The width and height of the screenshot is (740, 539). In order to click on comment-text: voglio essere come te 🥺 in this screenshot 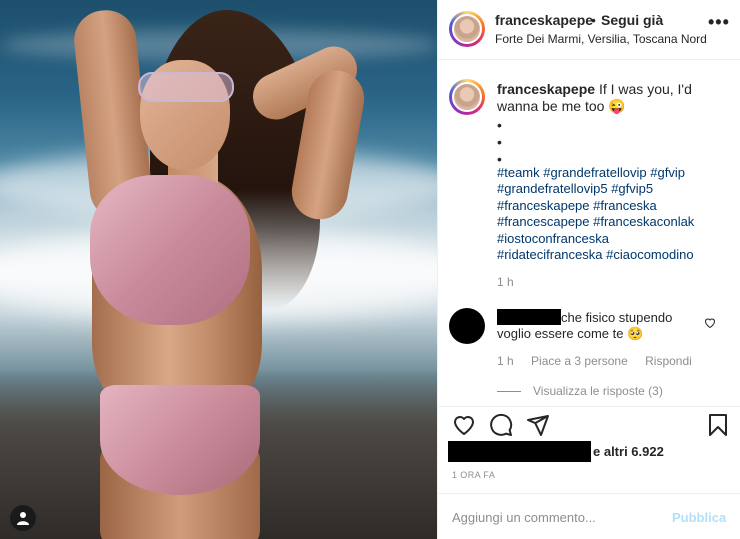, I will do `click(570, 333)`.